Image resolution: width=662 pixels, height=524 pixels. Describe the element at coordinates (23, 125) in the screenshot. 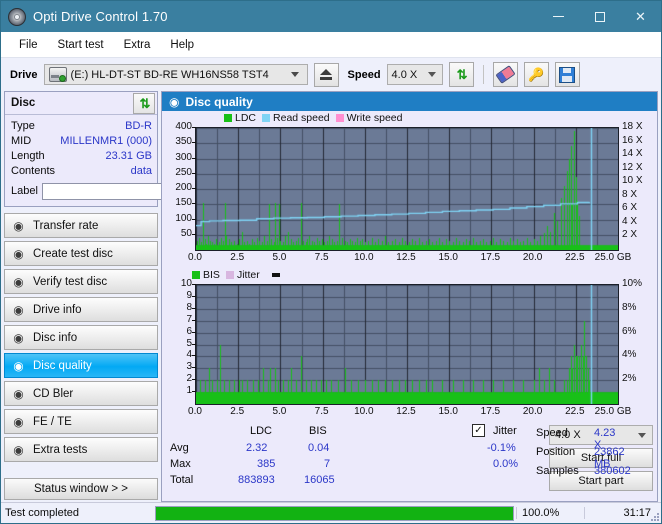

I see `disc-type-label: Type` at that location.